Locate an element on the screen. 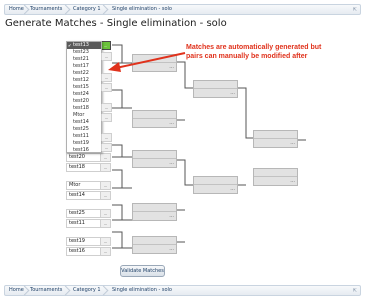  breadcrumb-home: Home is located at coordinates (15, 290).